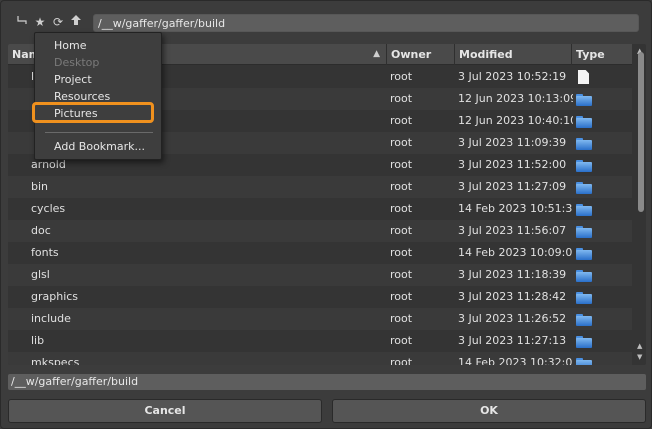 The height and width of the screenshot is (429, 652). Describe the element at coordinates (76, 22) in the screenshot. I see `up-icon` at that location.